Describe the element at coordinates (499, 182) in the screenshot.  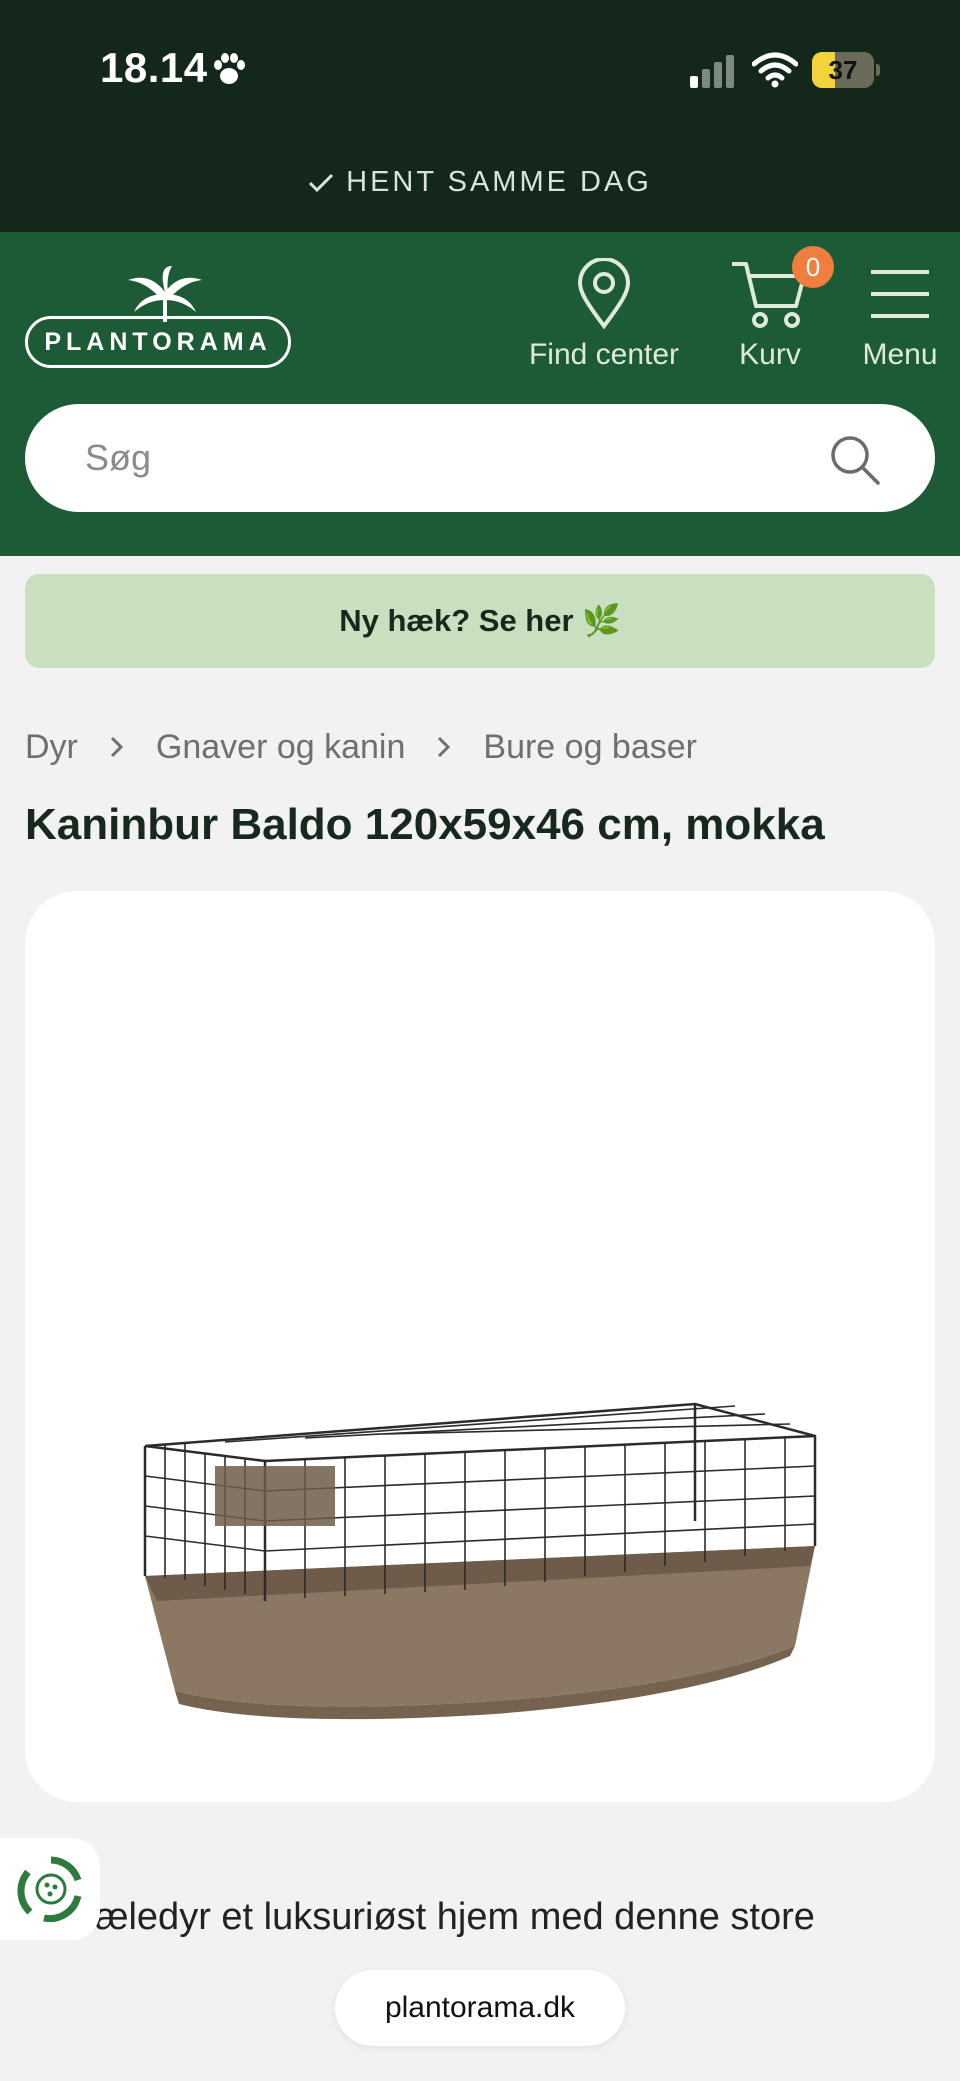
I see `promo-text: HENT SAMME DAG` at that location.